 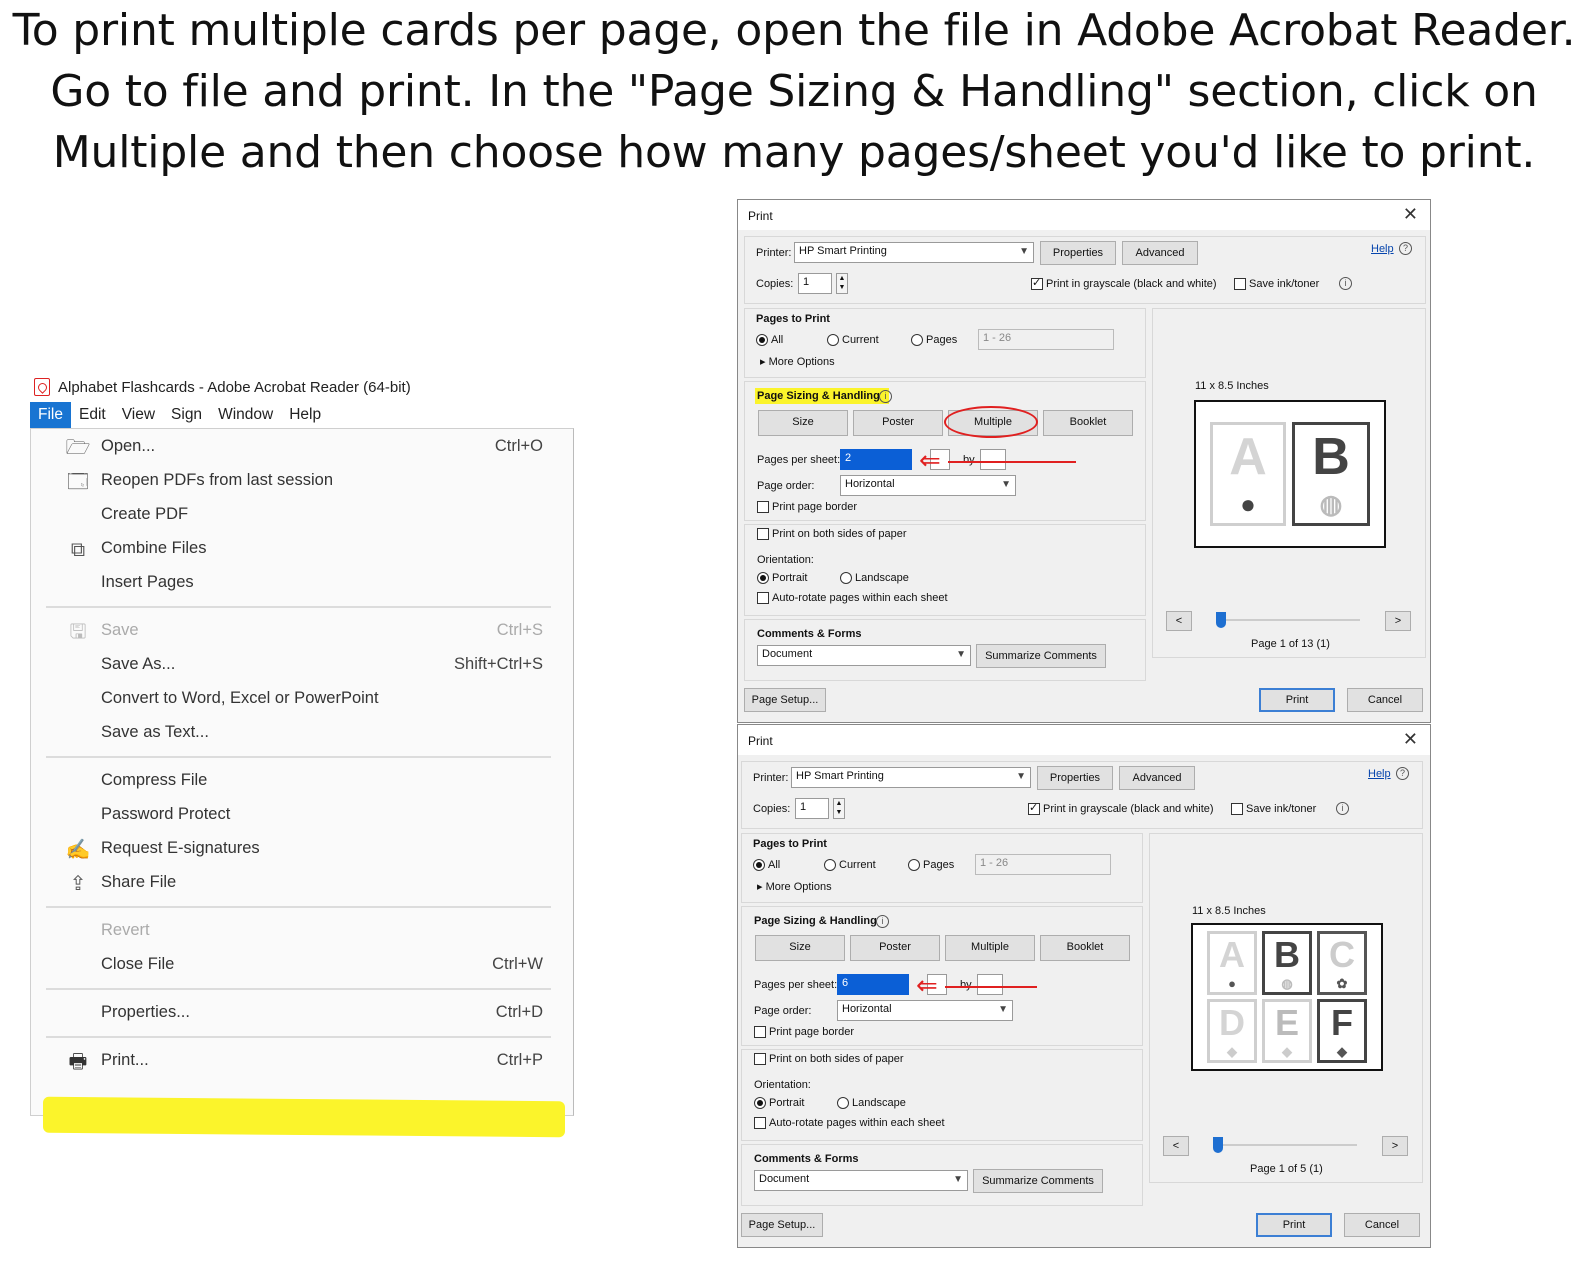 I want to click on menu-file: File, so click(x=50, y=415).